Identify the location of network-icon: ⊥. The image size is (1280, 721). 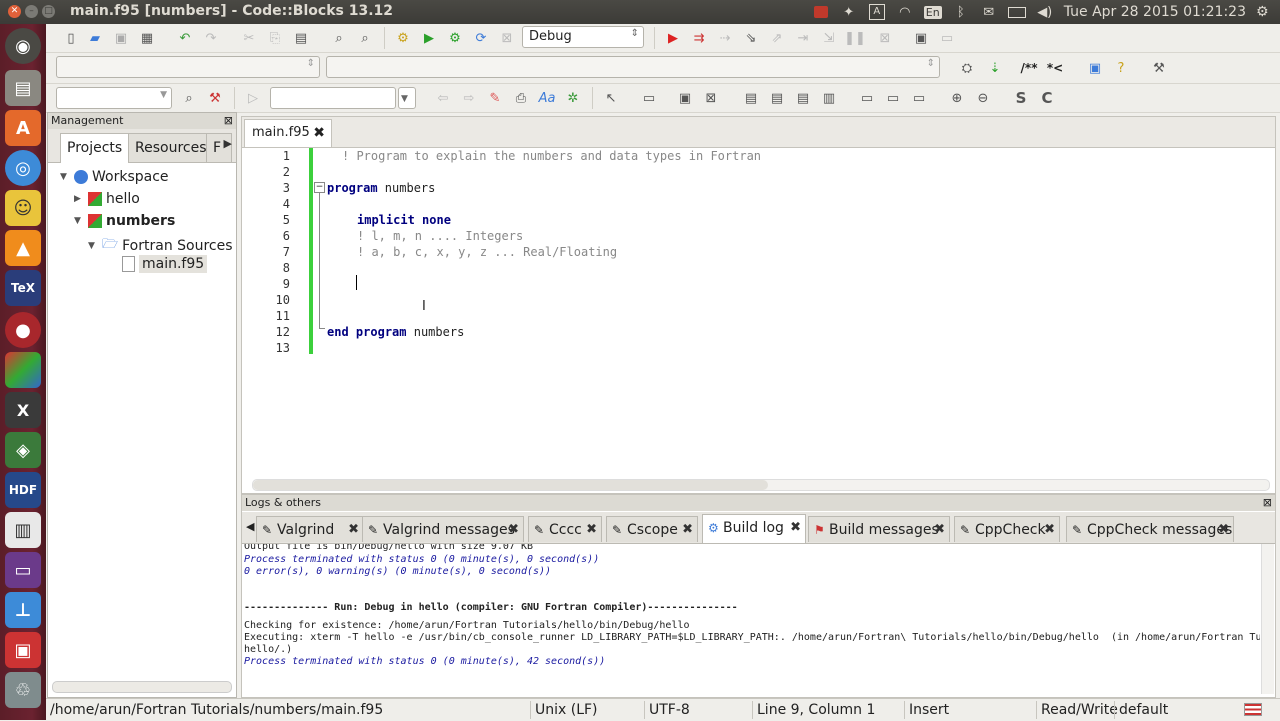
(23, 610).